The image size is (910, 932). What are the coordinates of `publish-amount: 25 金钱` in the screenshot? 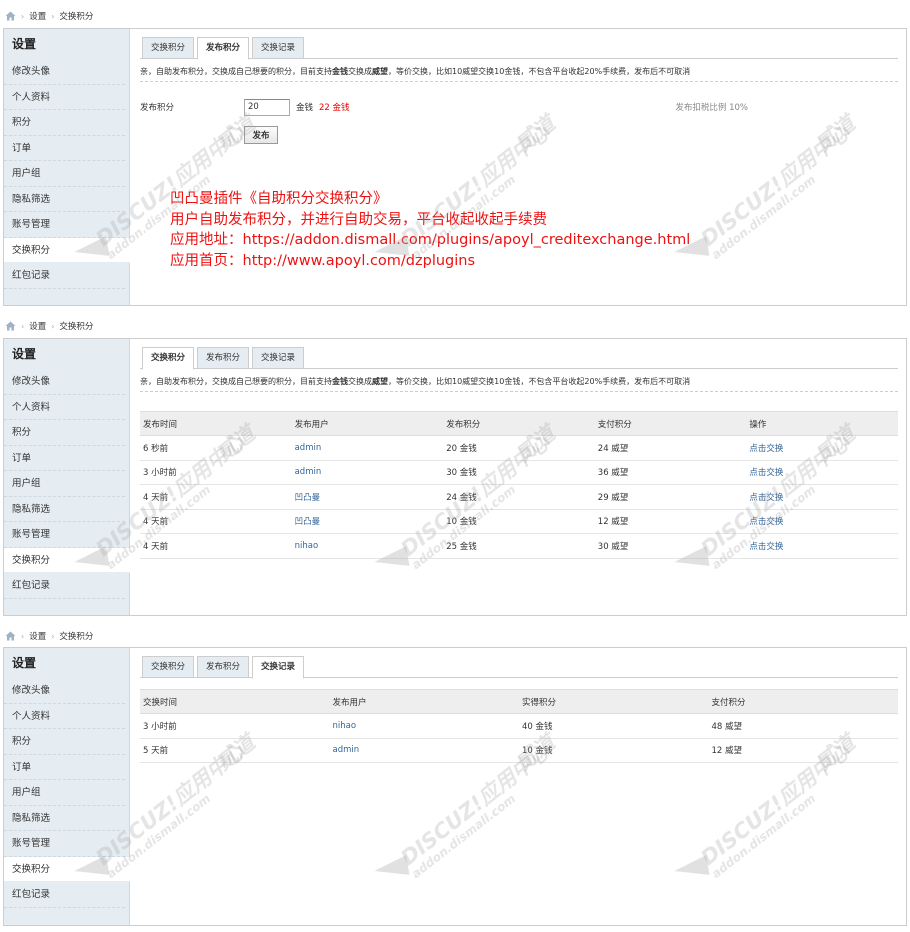 It's located at (519, 546).